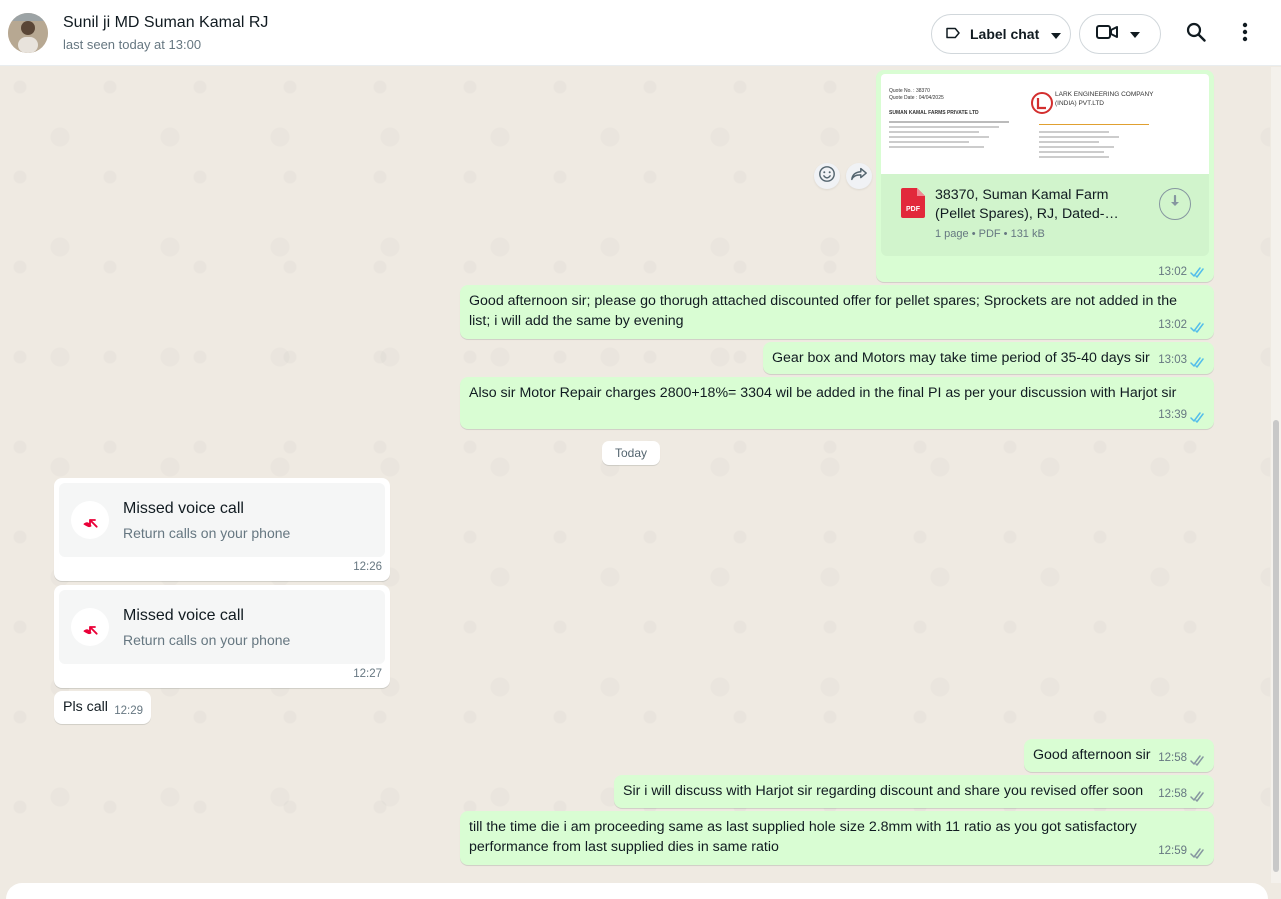  What do you see at coordinates (1172, 415) in the screenshot?
I see `message-time: 13:39` at bounding box center [1172, 415].